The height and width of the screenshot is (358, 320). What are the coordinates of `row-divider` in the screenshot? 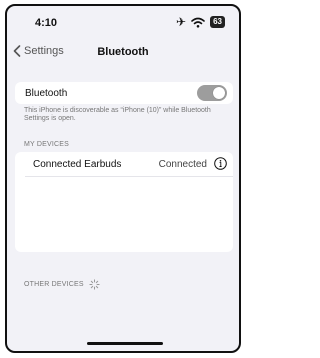 It's located at (129, 176).